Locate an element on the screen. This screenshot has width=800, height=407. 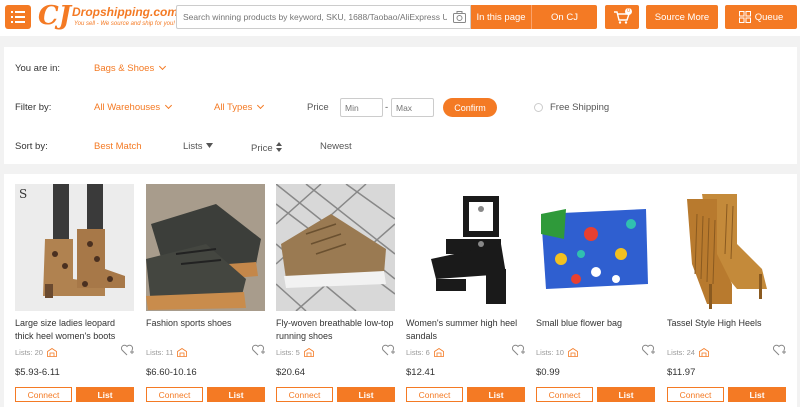
source-more-button: Source More is located at coordinates (682, 17).